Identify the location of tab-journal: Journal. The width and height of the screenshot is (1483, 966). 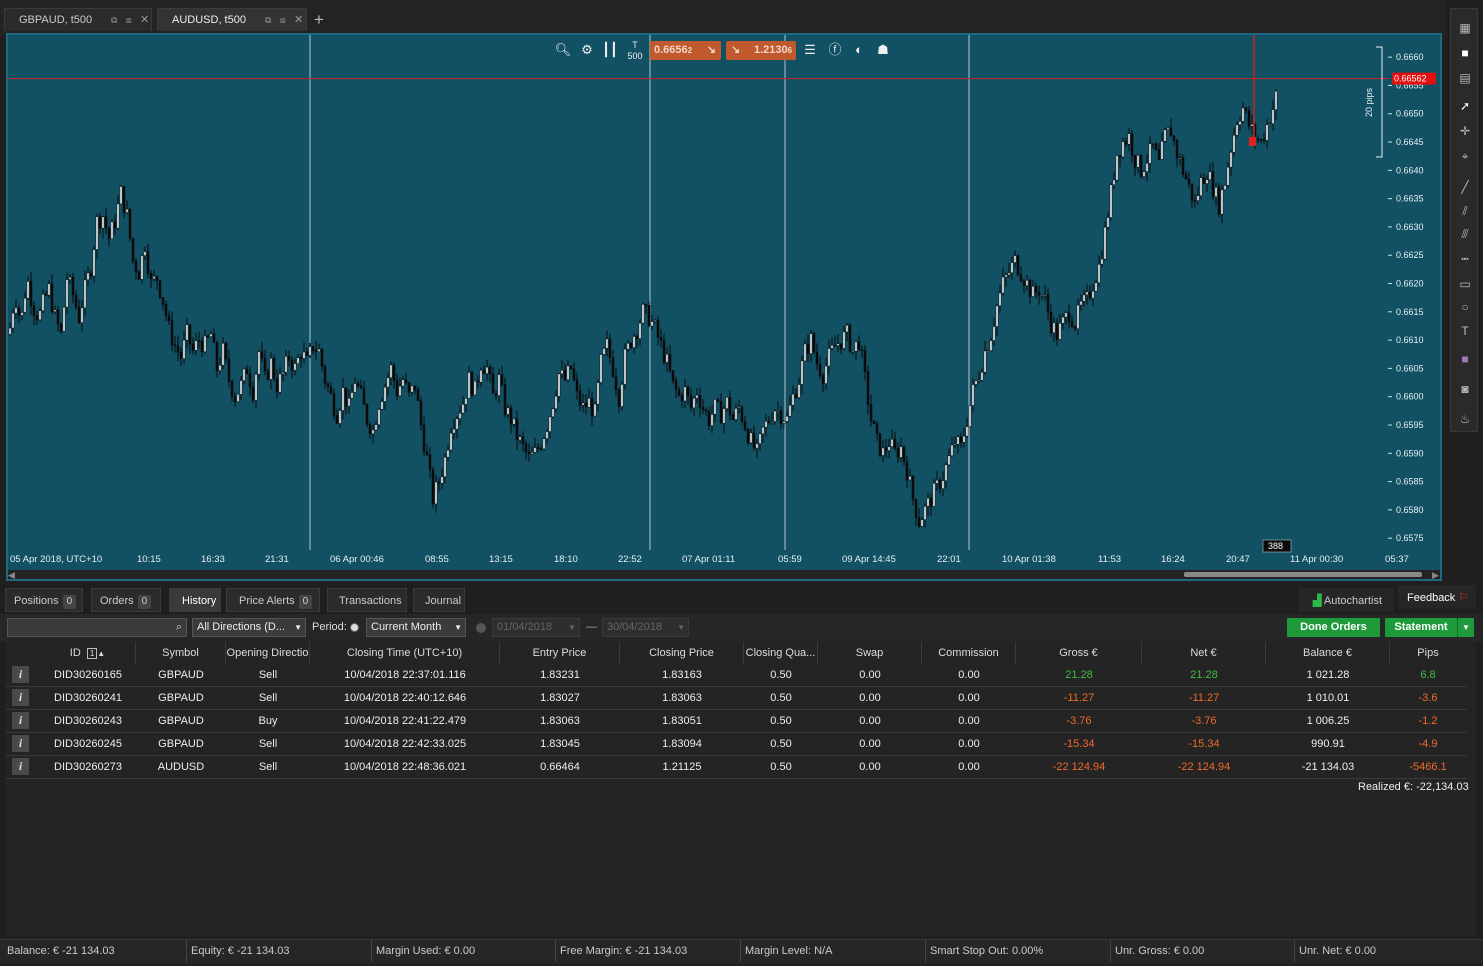
(439, 600).